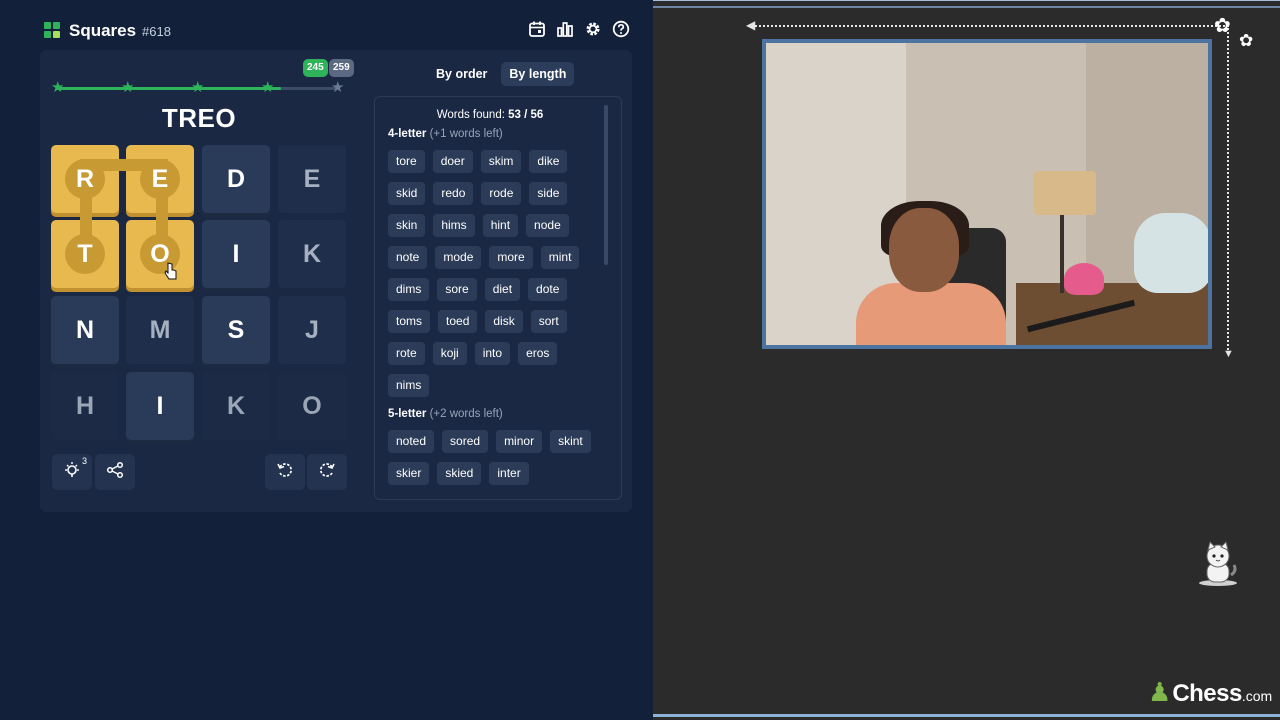 The image size is (1280, 720). Describe the element at coordinates (407, 414) in the screenshot. I see `section-title: 5-letter` at that location.